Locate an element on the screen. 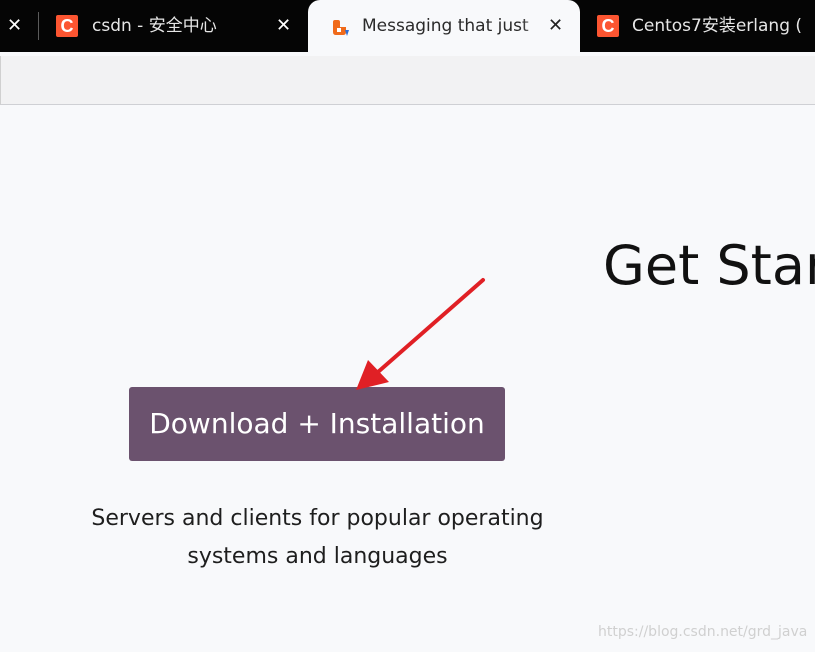  watermark: https://blog.csdn.net/grd_java is located at coordinates (703, 632).